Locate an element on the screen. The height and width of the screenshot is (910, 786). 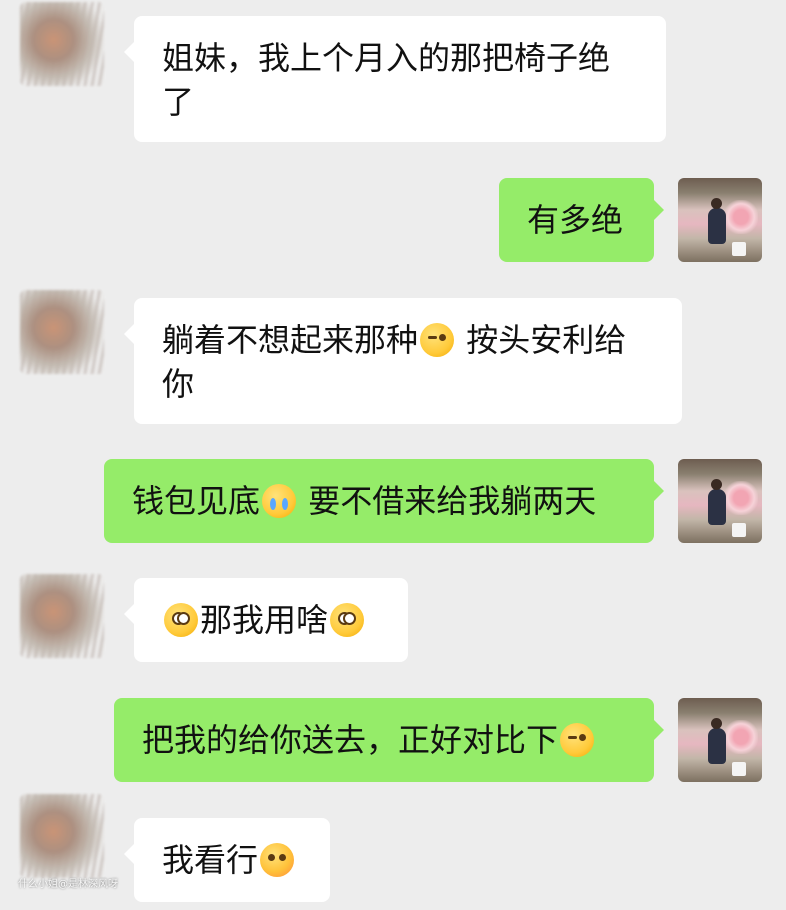
staring-face-emoji-icon is located at coordinates (347, 620).